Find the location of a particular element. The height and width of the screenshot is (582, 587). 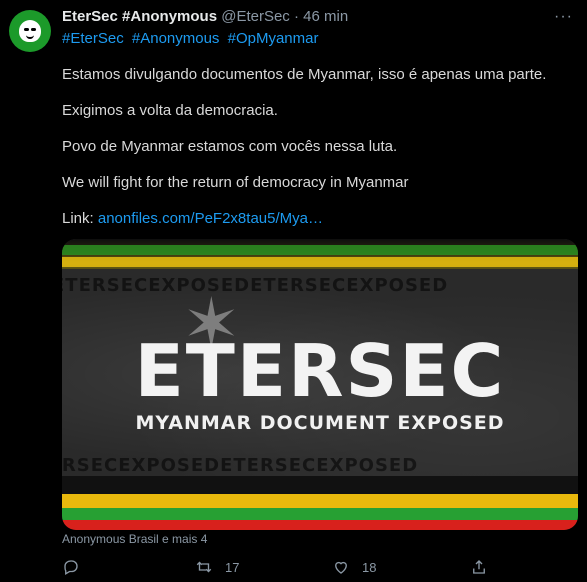

flag-band-bottom is located at coordinates (320, 503).